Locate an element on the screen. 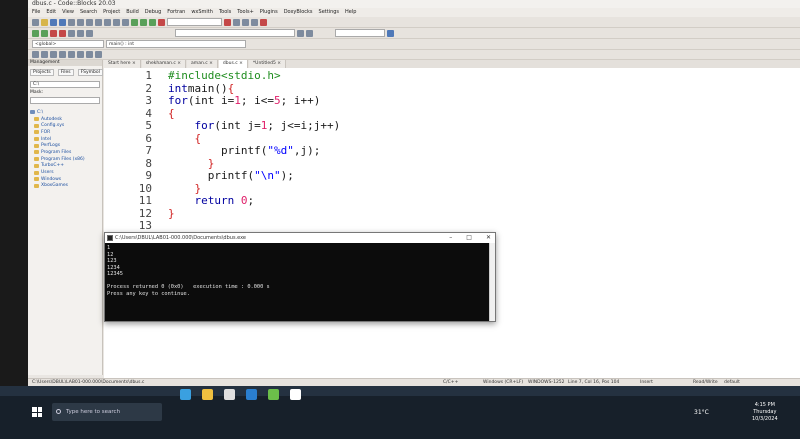 The height and width of the screenshot is (439, 800). mask-field is located at coordinates (65, 100).